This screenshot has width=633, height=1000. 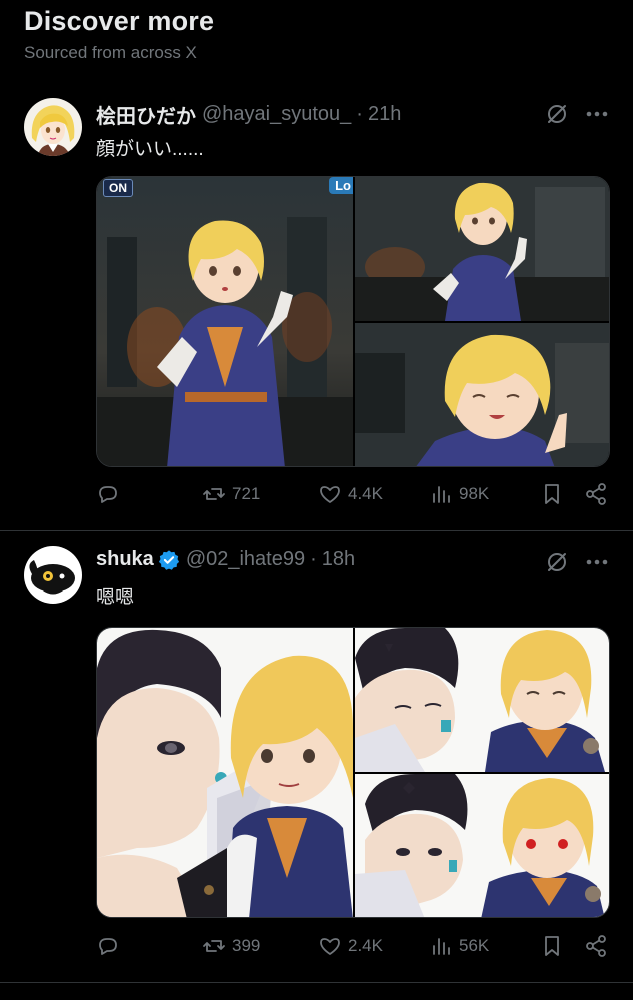 I want to click on like-count: 2.4K, so click(x=365, y=945).